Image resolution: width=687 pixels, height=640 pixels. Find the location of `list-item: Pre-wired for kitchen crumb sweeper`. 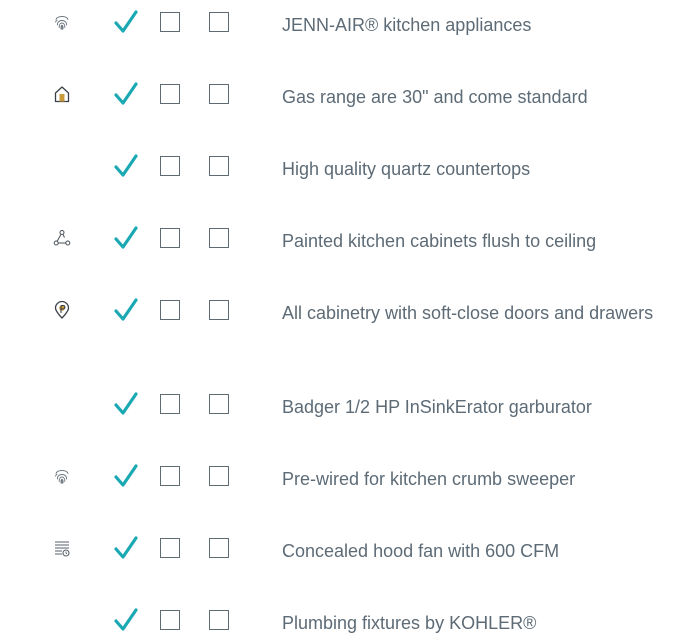

list-item: Pre-wired for kitchen crumb sweeper is located at coordinates (343, 476).